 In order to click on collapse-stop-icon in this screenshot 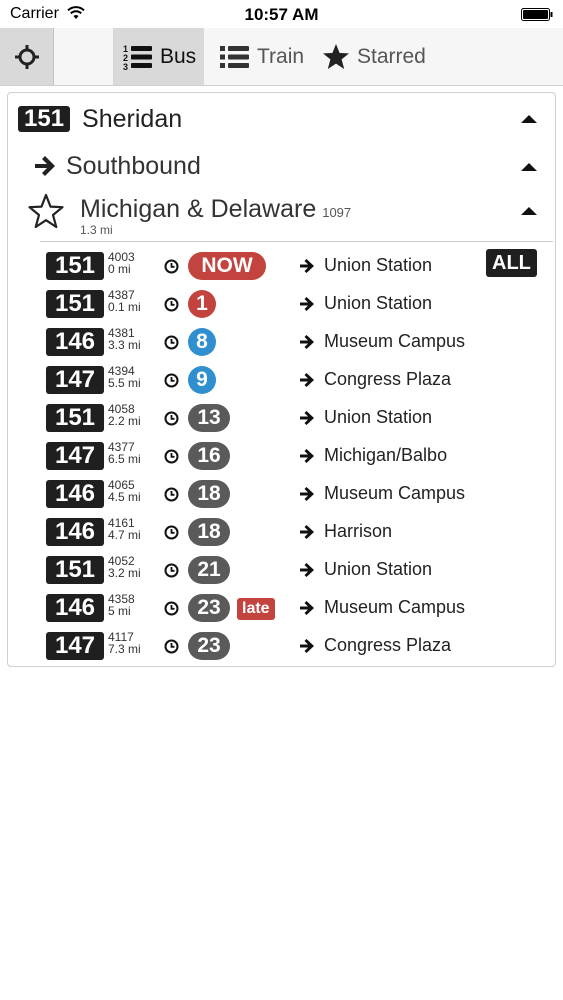, I will do `click(529, 211)`.